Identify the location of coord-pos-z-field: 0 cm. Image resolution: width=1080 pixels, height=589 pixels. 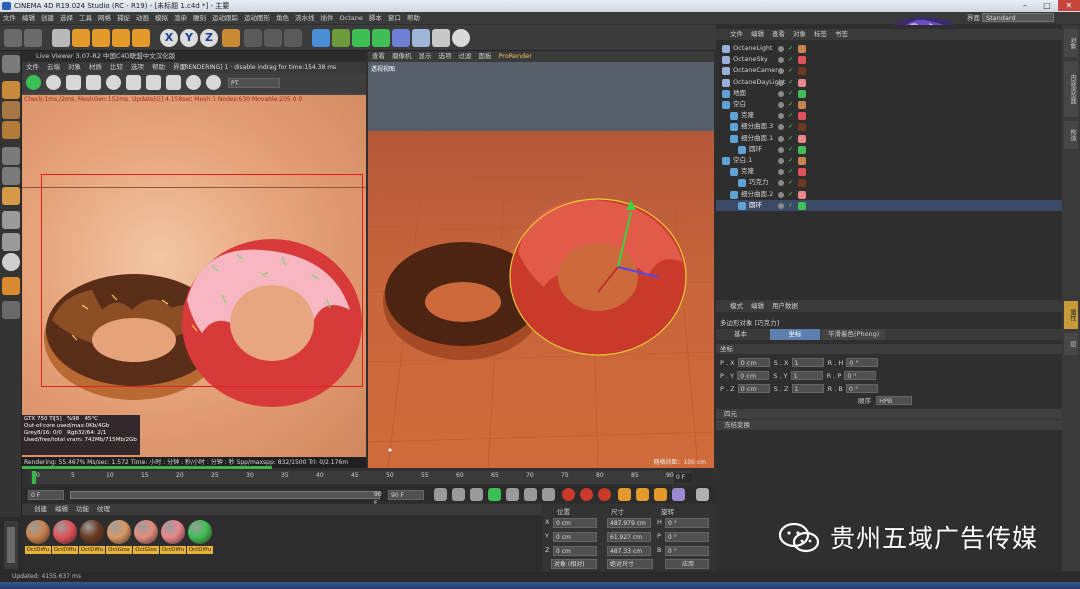
(575, 551).